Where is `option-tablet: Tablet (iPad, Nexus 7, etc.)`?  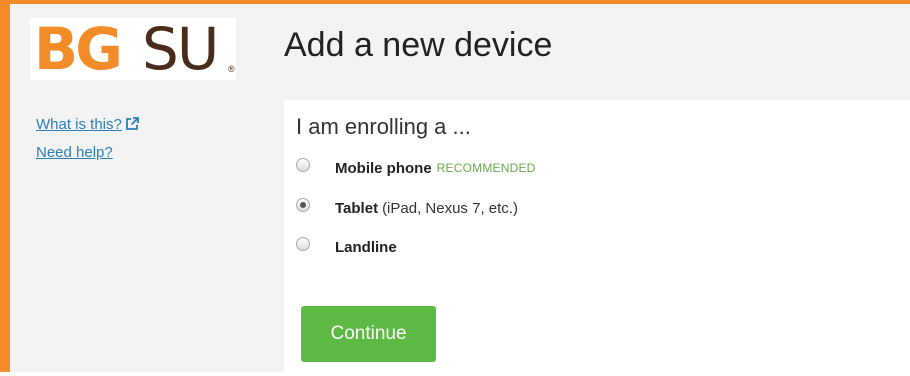 option-tablet: Tablet (iPad, Nexus 7, etc.) is located at coordinates (506, 208).